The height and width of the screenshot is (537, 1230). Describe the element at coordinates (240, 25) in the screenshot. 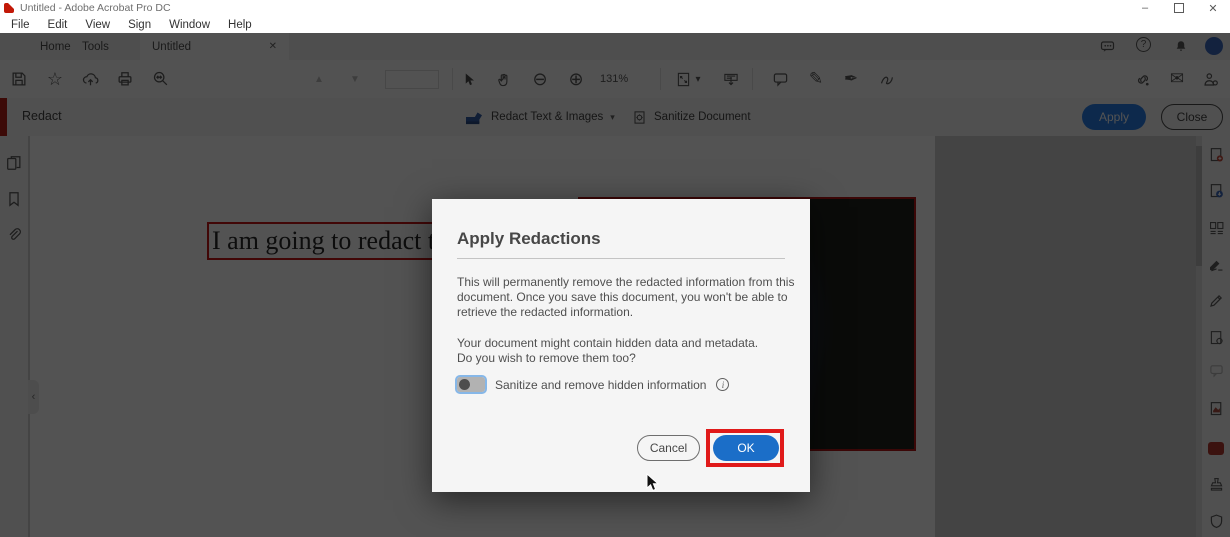

I see `menu-help: Help` at that location.